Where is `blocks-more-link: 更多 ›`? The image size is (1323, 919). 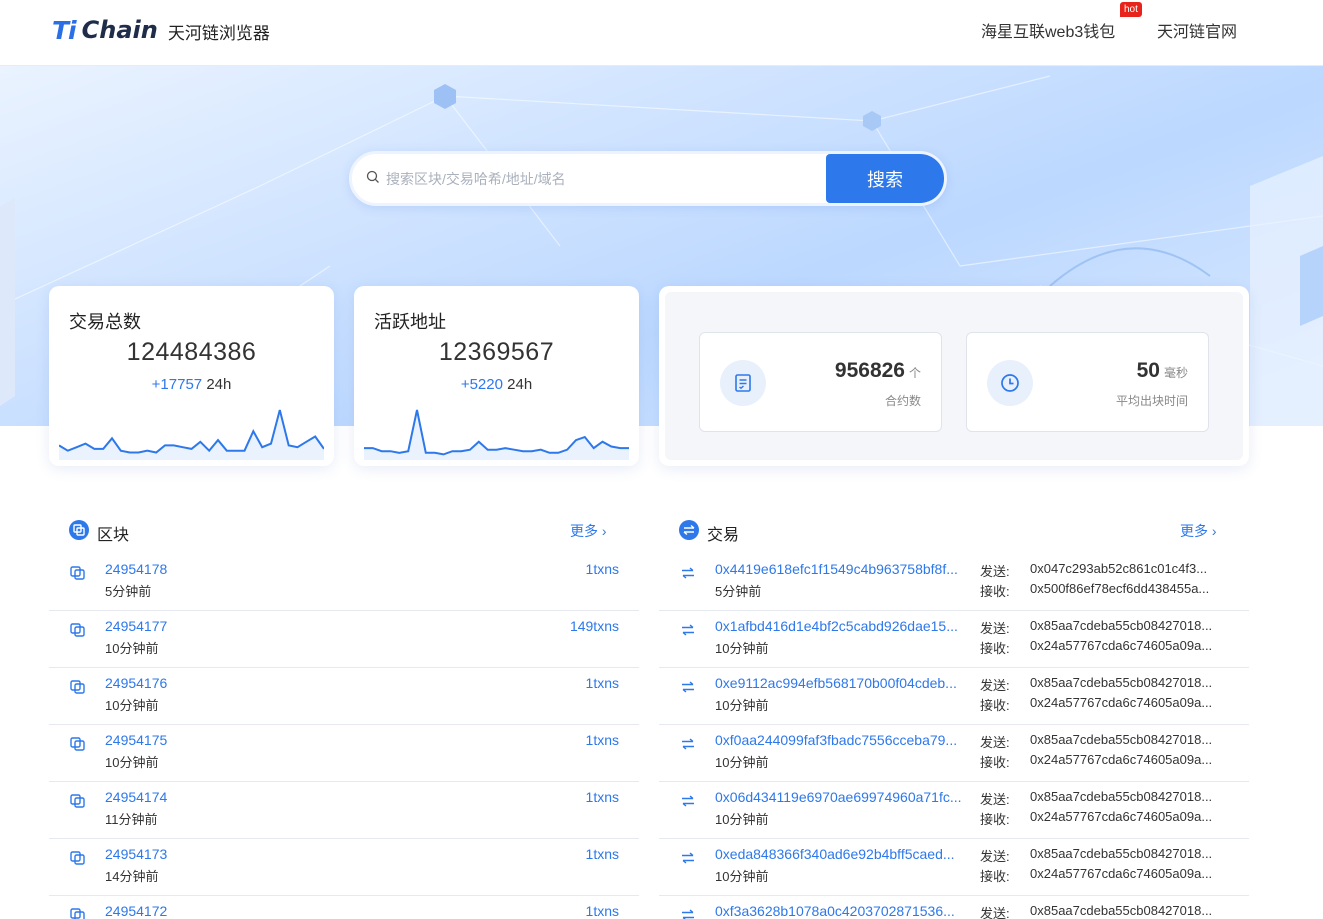 blocks-more-link: 更多 › is located at coordinates (588, 531).